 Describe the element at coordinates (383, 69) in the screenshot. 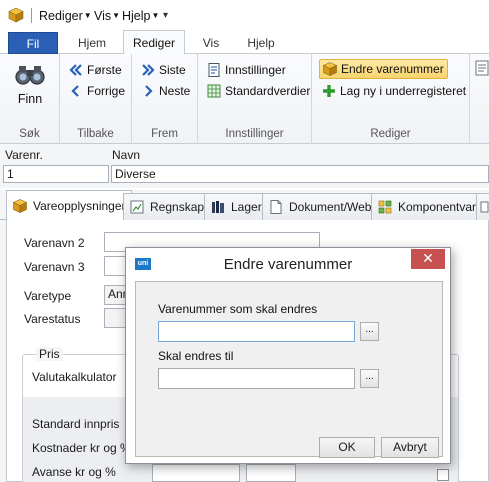

I see `endre-varenummer-button: Endre varenummer` at that location.